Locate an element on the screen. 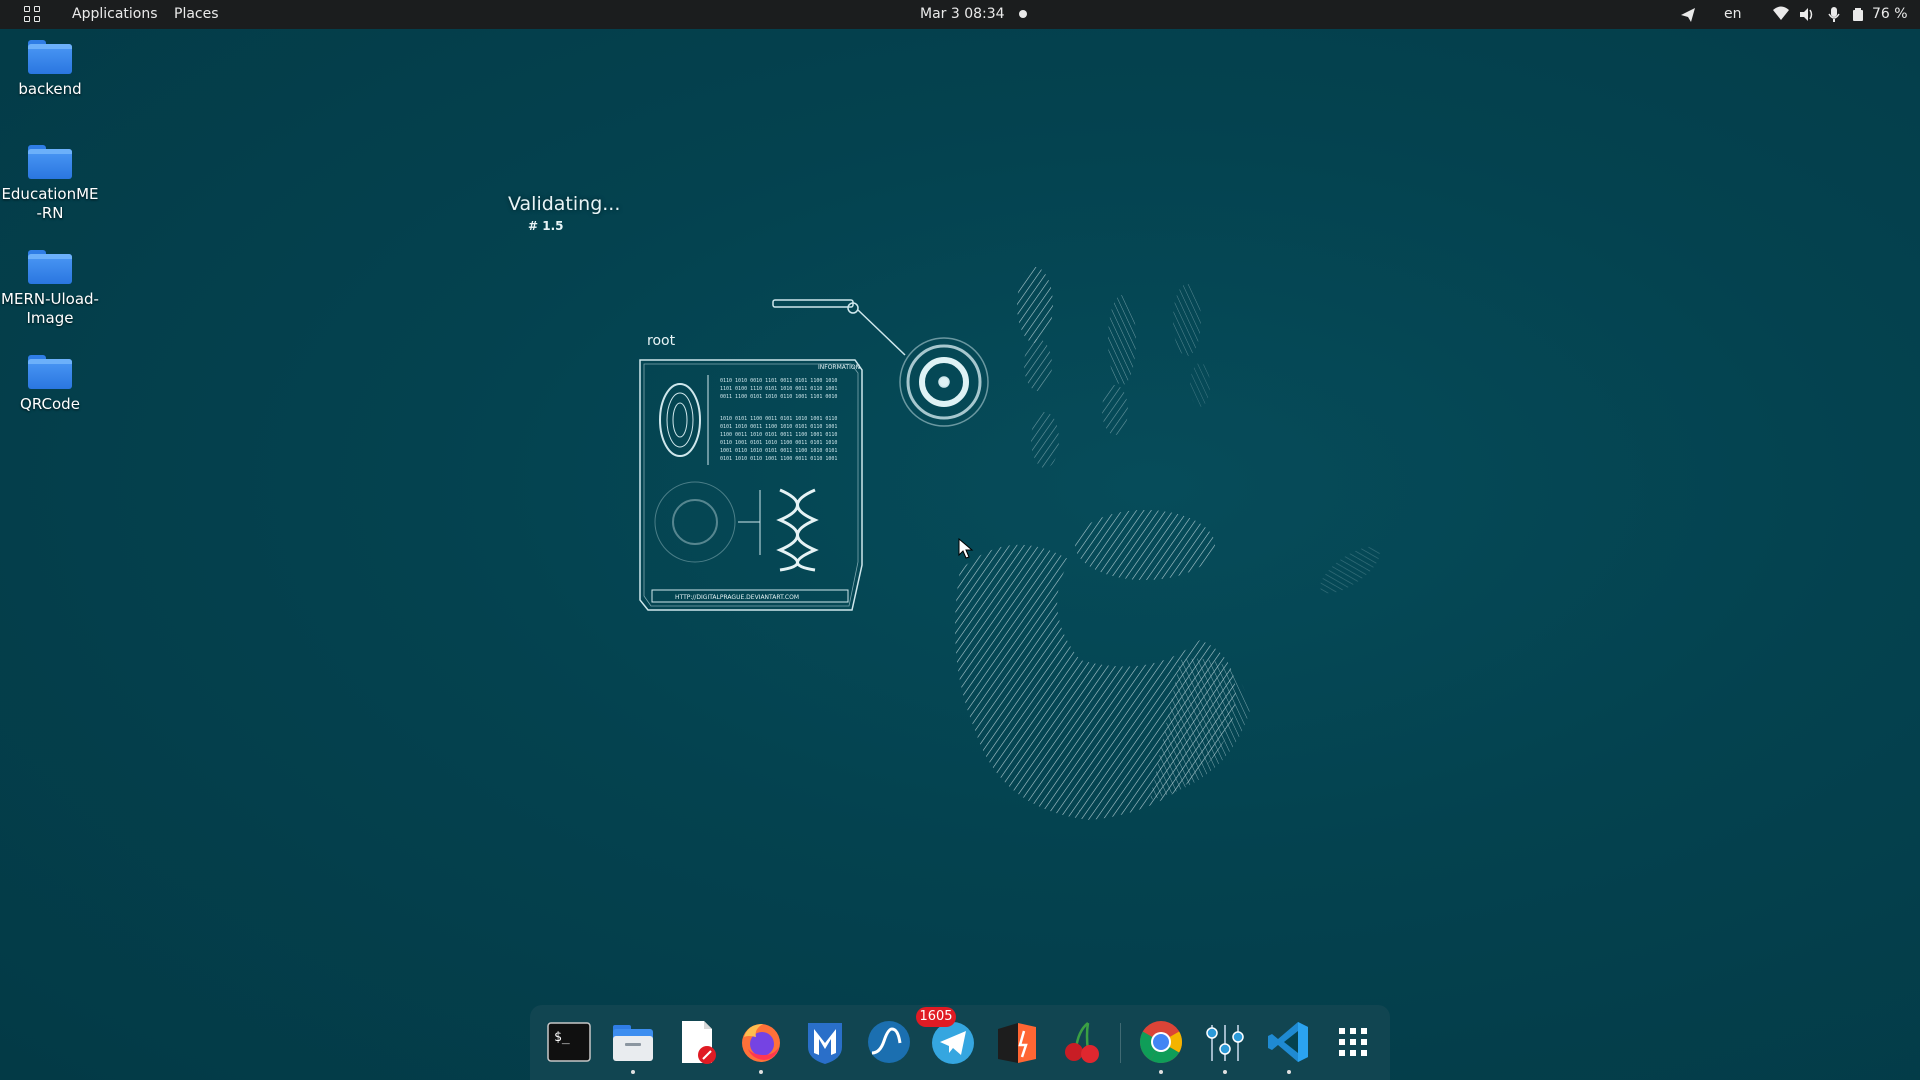 The image size is (1920, 1080). dock-vscode is located at coordinates (1289, 1046).